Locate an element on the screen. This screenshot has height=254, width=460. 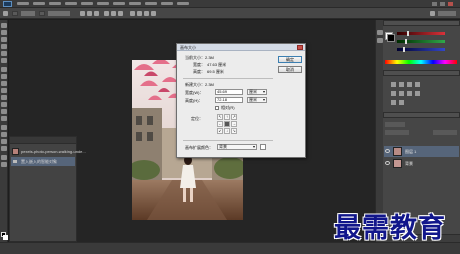
extension-color-swatch is located at coordinates (263, 147).